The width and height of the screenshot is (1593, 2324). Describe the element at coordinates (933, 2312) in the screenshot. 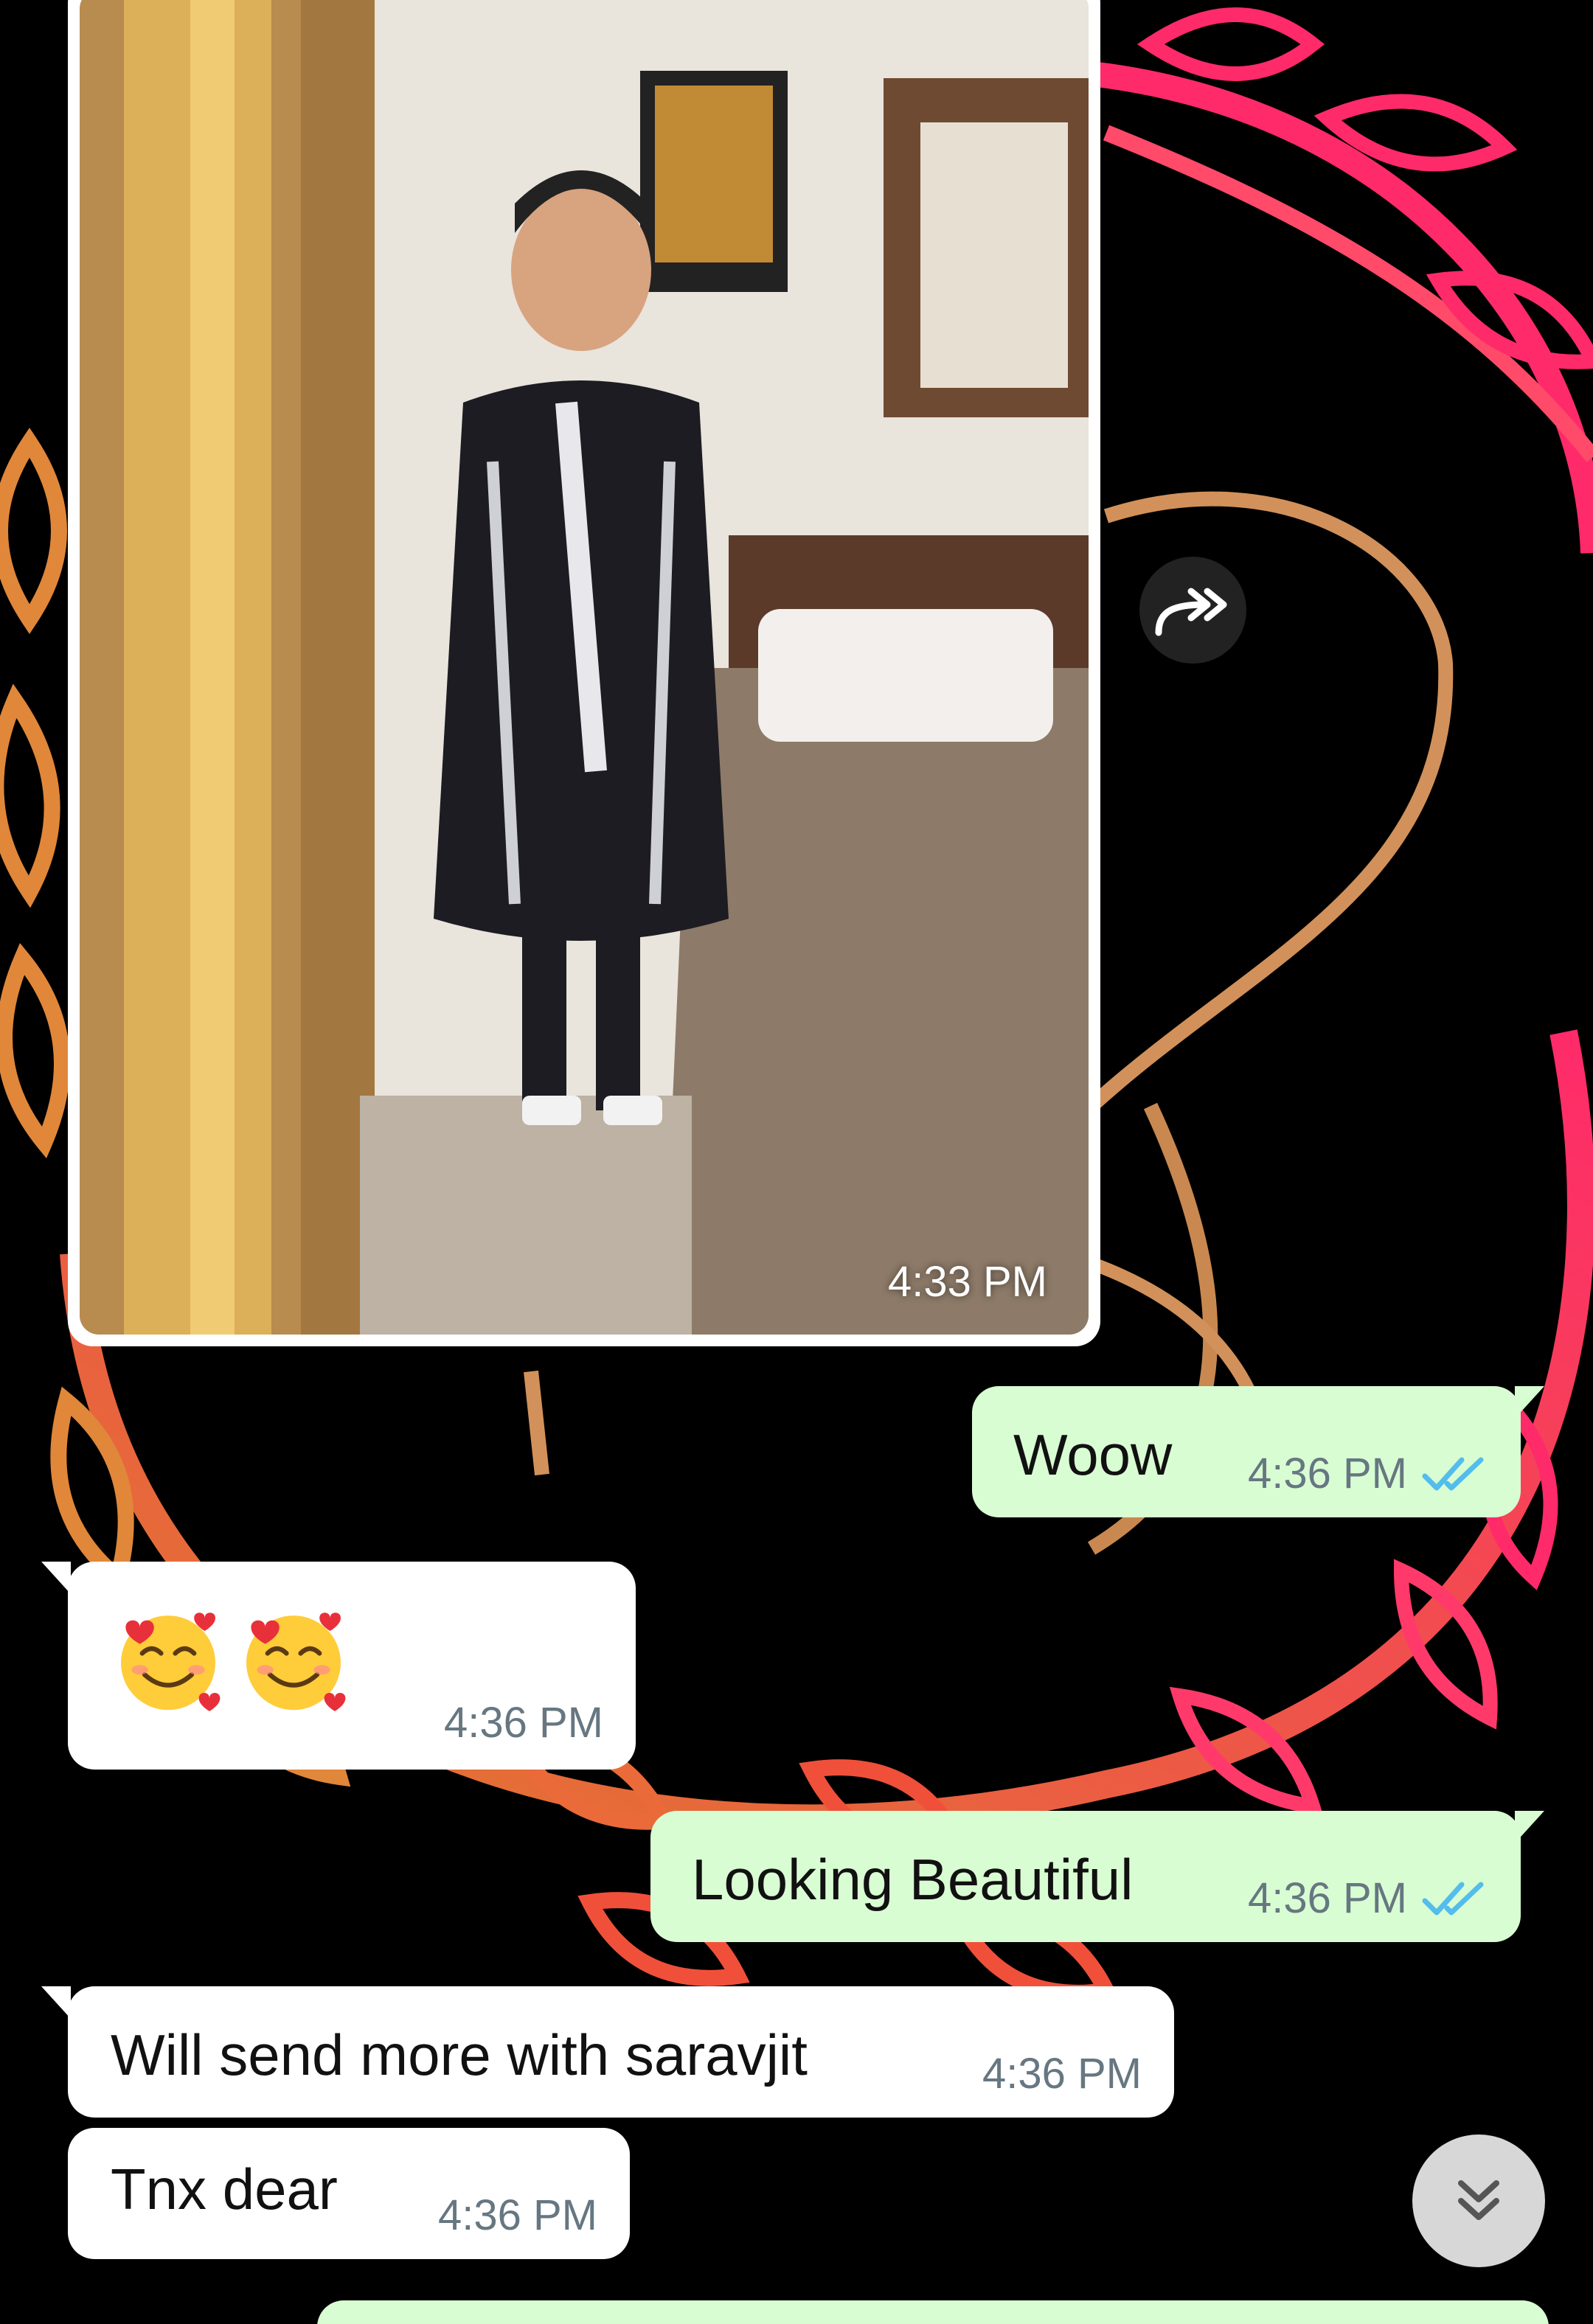

I see `message-outgoing-partial` at that location.